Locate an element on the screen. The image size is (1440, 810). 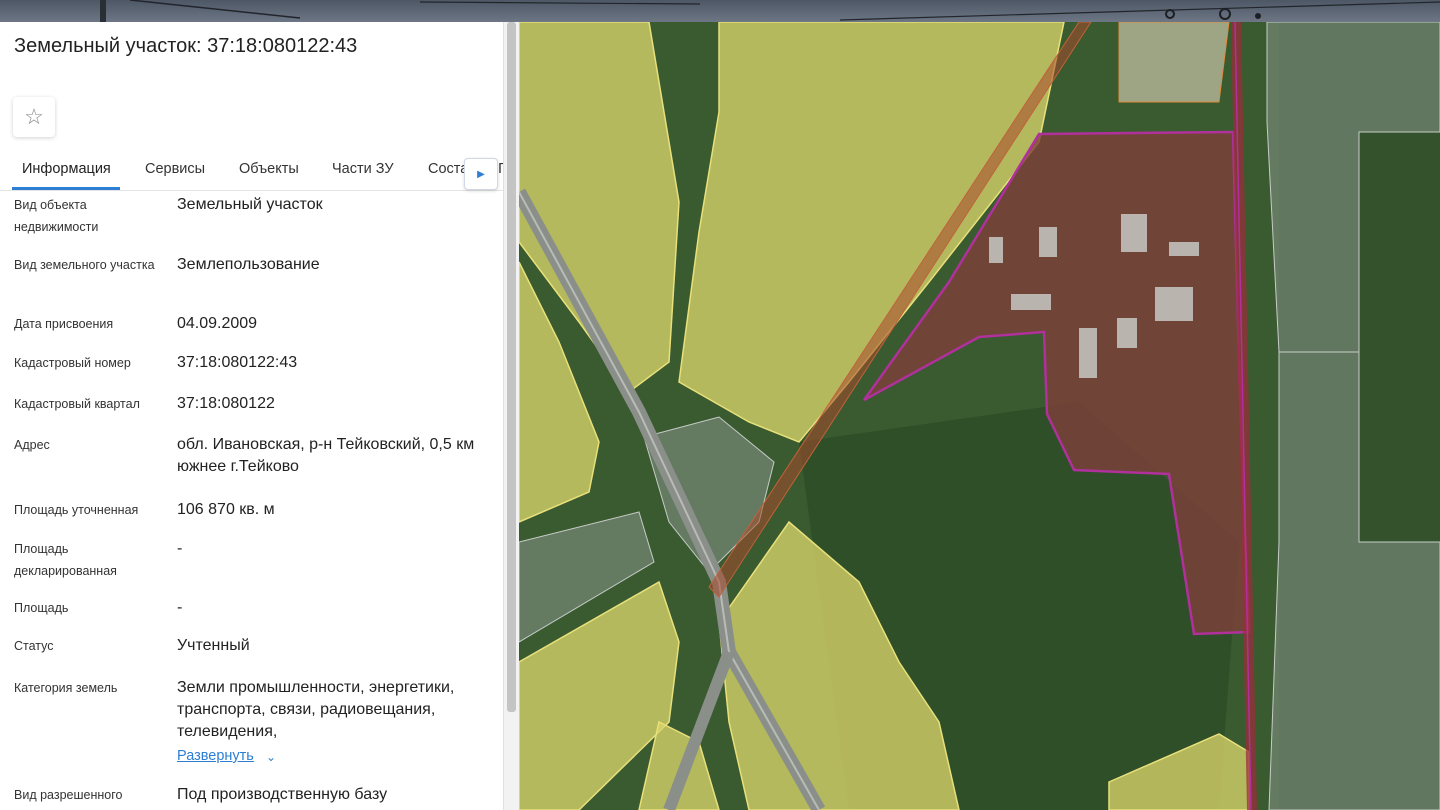
field-value: 37:18:080122:43 is located at coordinates (237, 362).